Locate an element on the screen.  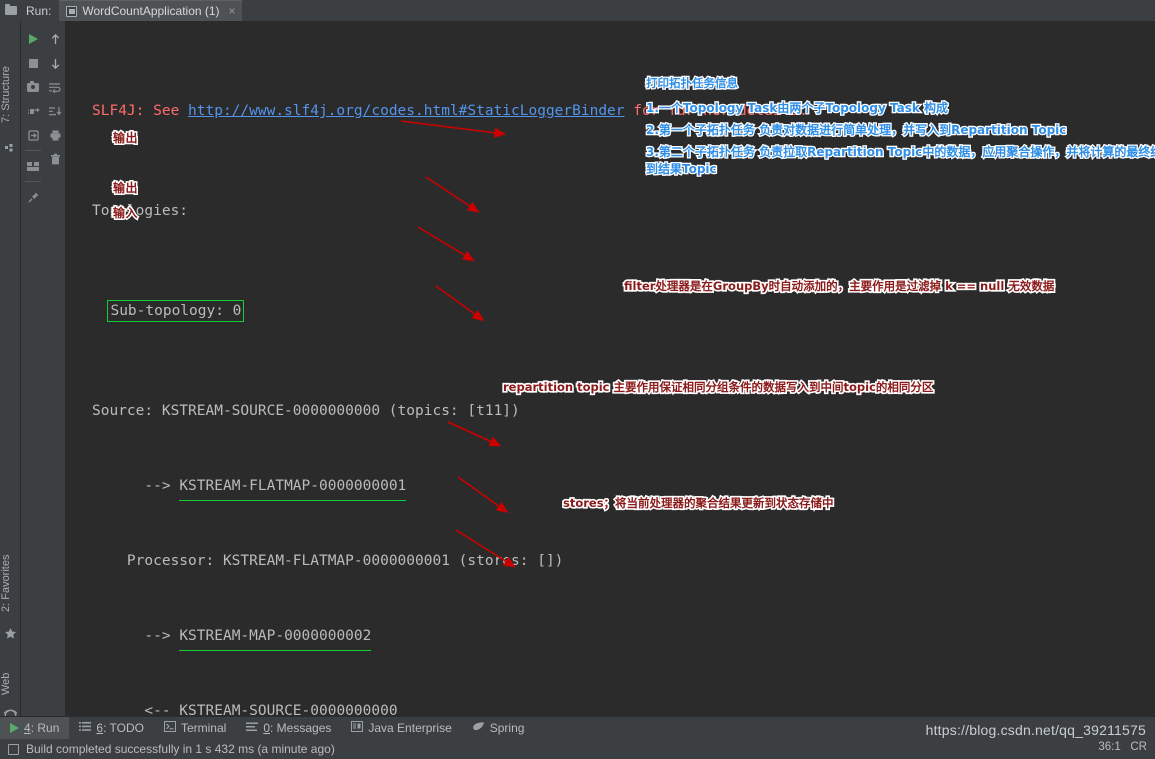
console-icon is located at coordinates (72, 11).